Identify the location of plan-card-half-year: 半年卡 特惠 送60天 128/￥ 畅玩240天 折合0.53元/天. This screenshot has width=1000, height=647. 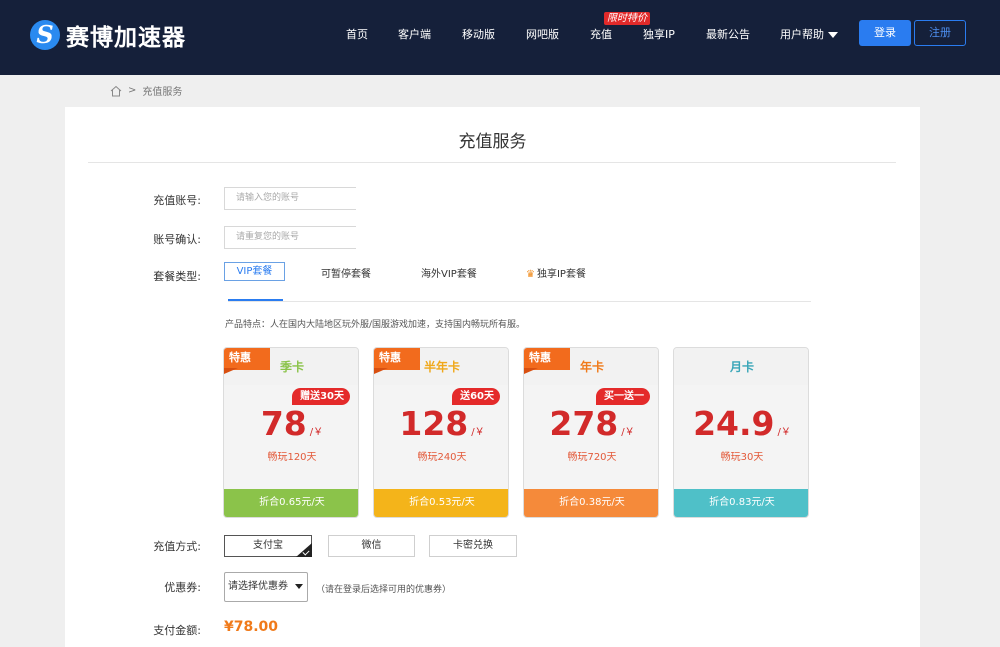
(441, 432).